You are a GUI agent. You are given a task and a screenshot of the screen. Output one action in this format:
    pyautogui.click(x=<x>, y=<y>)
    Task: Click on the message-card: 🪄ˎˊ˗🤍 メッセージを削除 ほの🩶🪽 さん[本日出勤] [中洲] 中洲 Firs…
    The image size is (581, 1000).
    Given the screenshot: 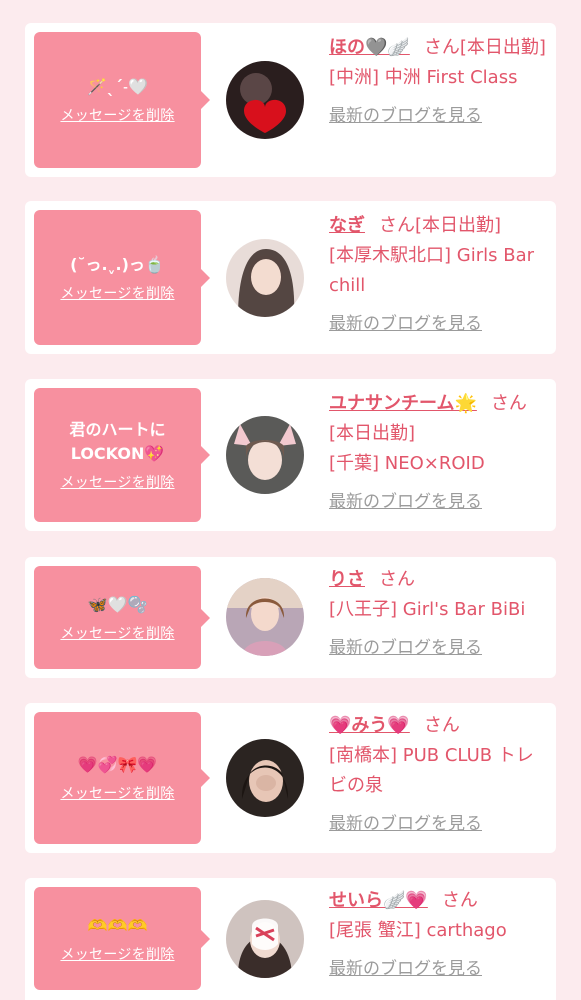 What is the action you would take?
    pyautogui.click(x=290, y=100)
    